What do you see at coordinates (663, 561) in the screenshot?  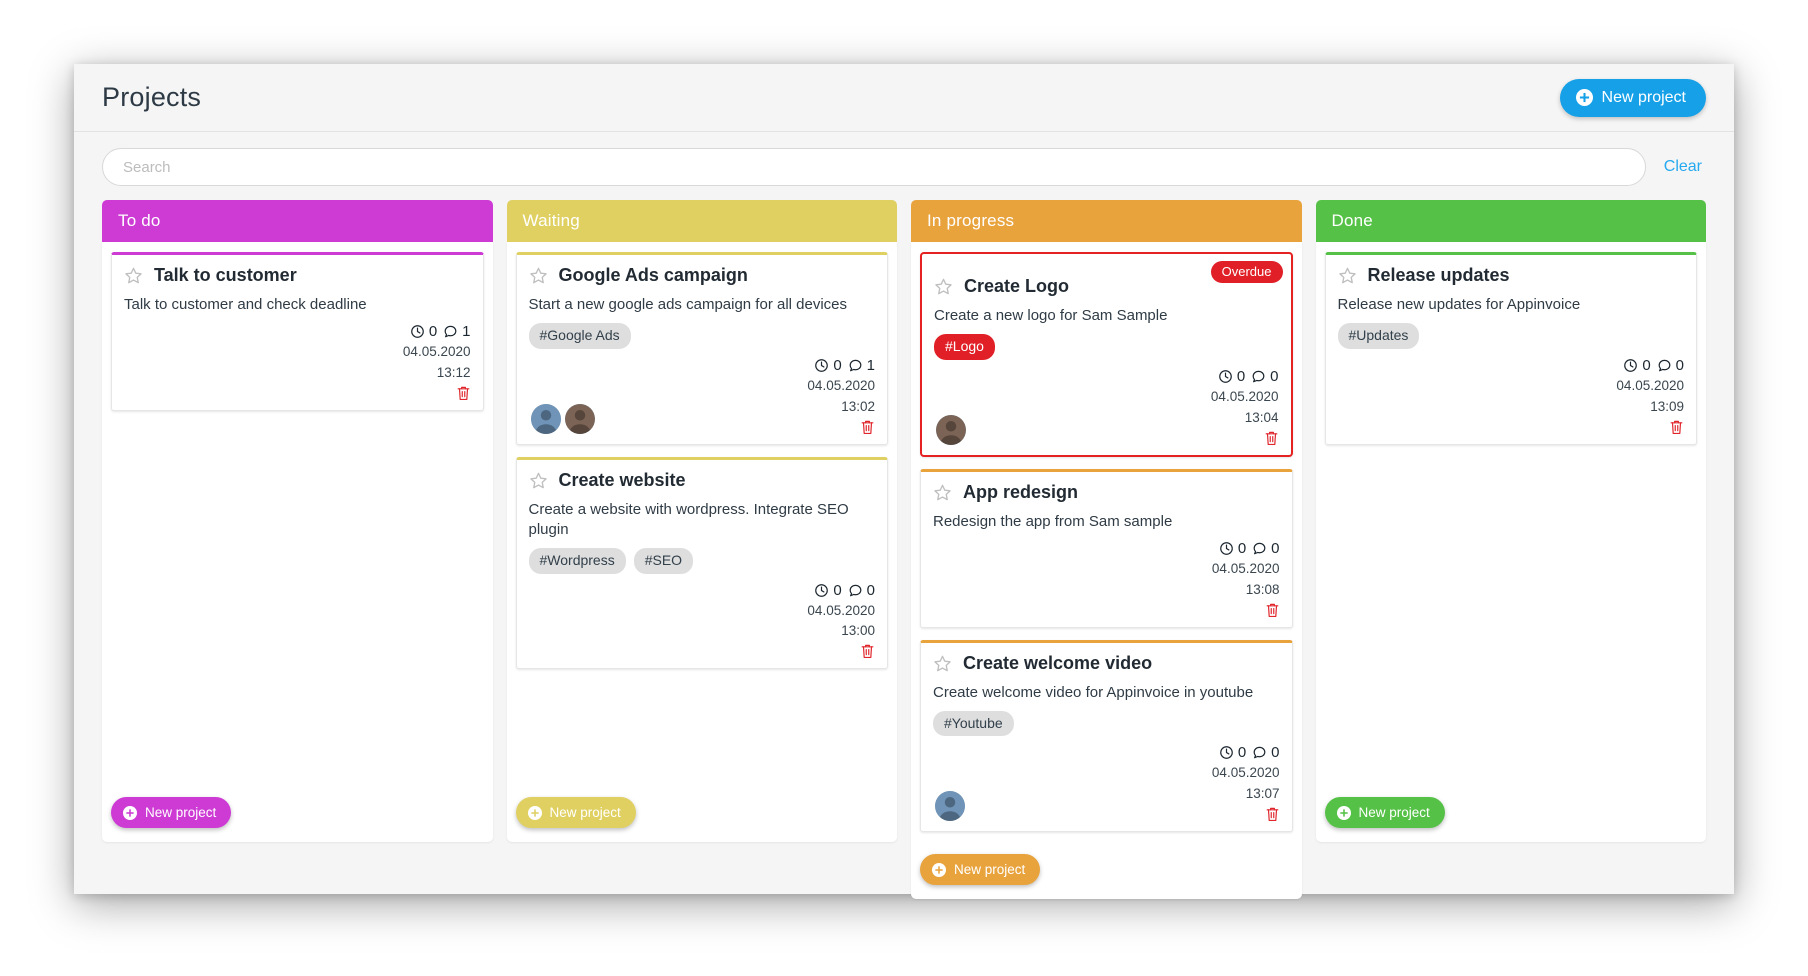 I see `card-tag: #SEO` at bounding box center [663, 561].